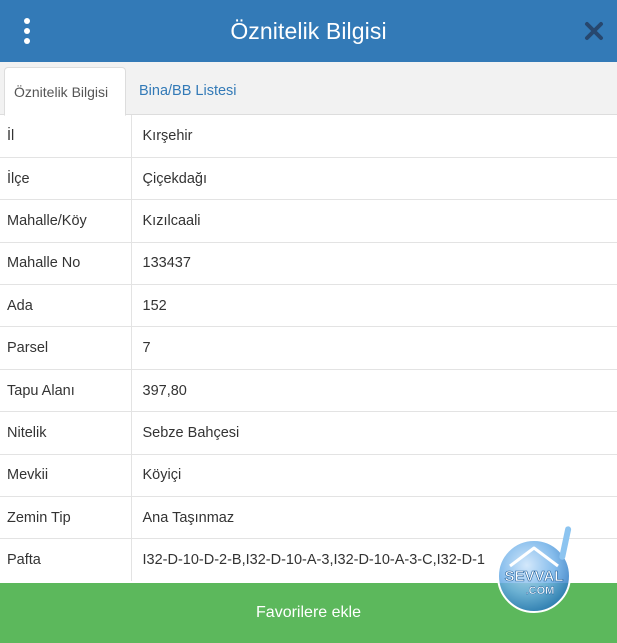 This screenshot has width=617, height=643. Describe the element at coordinates (66, 517) in the screenshot. I see `attribute-key: Zemin Tip` at that location.